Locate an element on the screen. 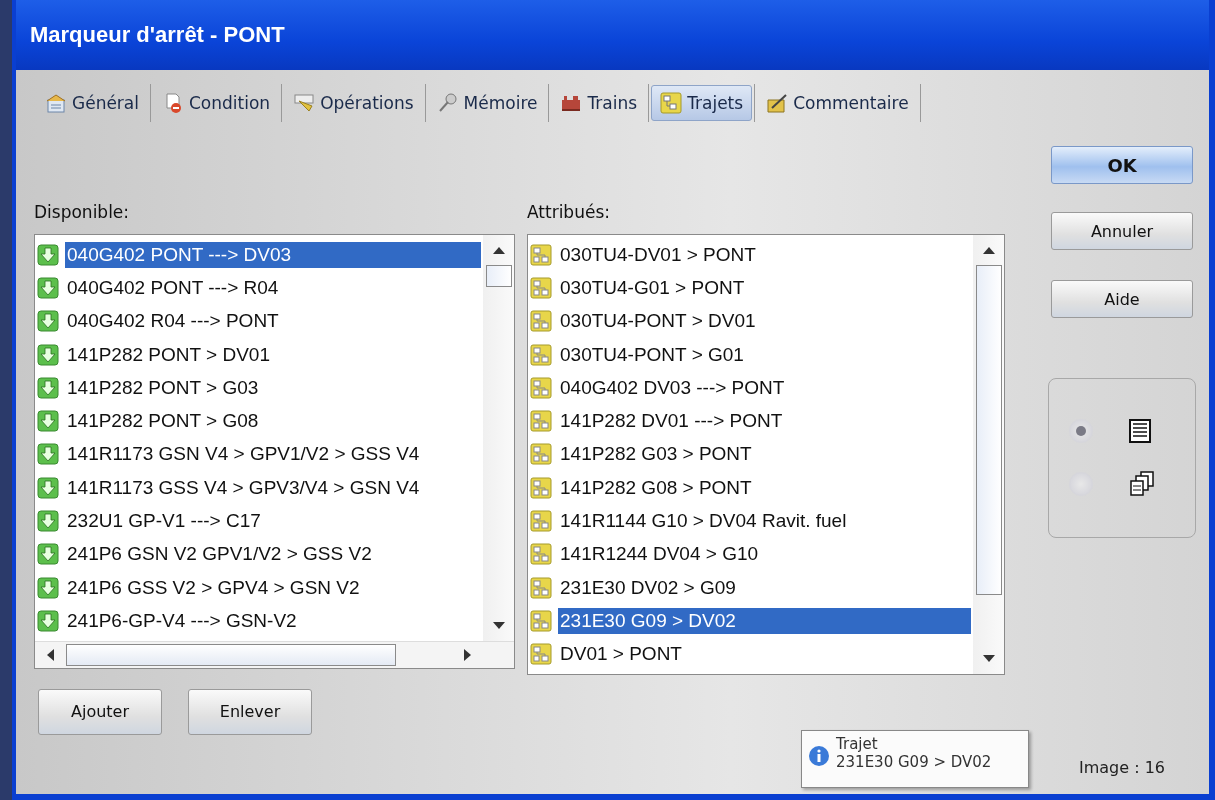 This screenshot has width=1215, height=800. tab: Commentaire is located at coordinates (837, 103).